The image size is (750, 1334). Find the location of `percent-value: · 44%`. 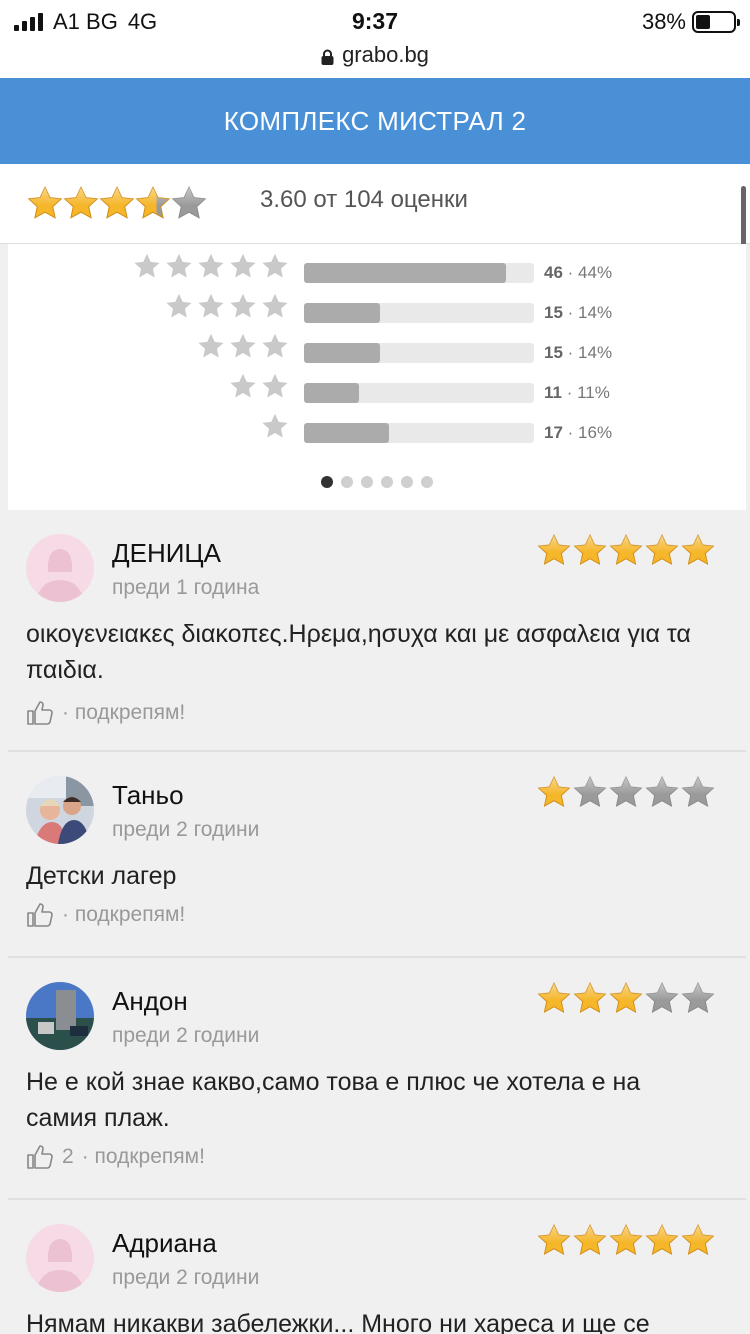

percent-value: · 44% is located at coordinates (587, 272).